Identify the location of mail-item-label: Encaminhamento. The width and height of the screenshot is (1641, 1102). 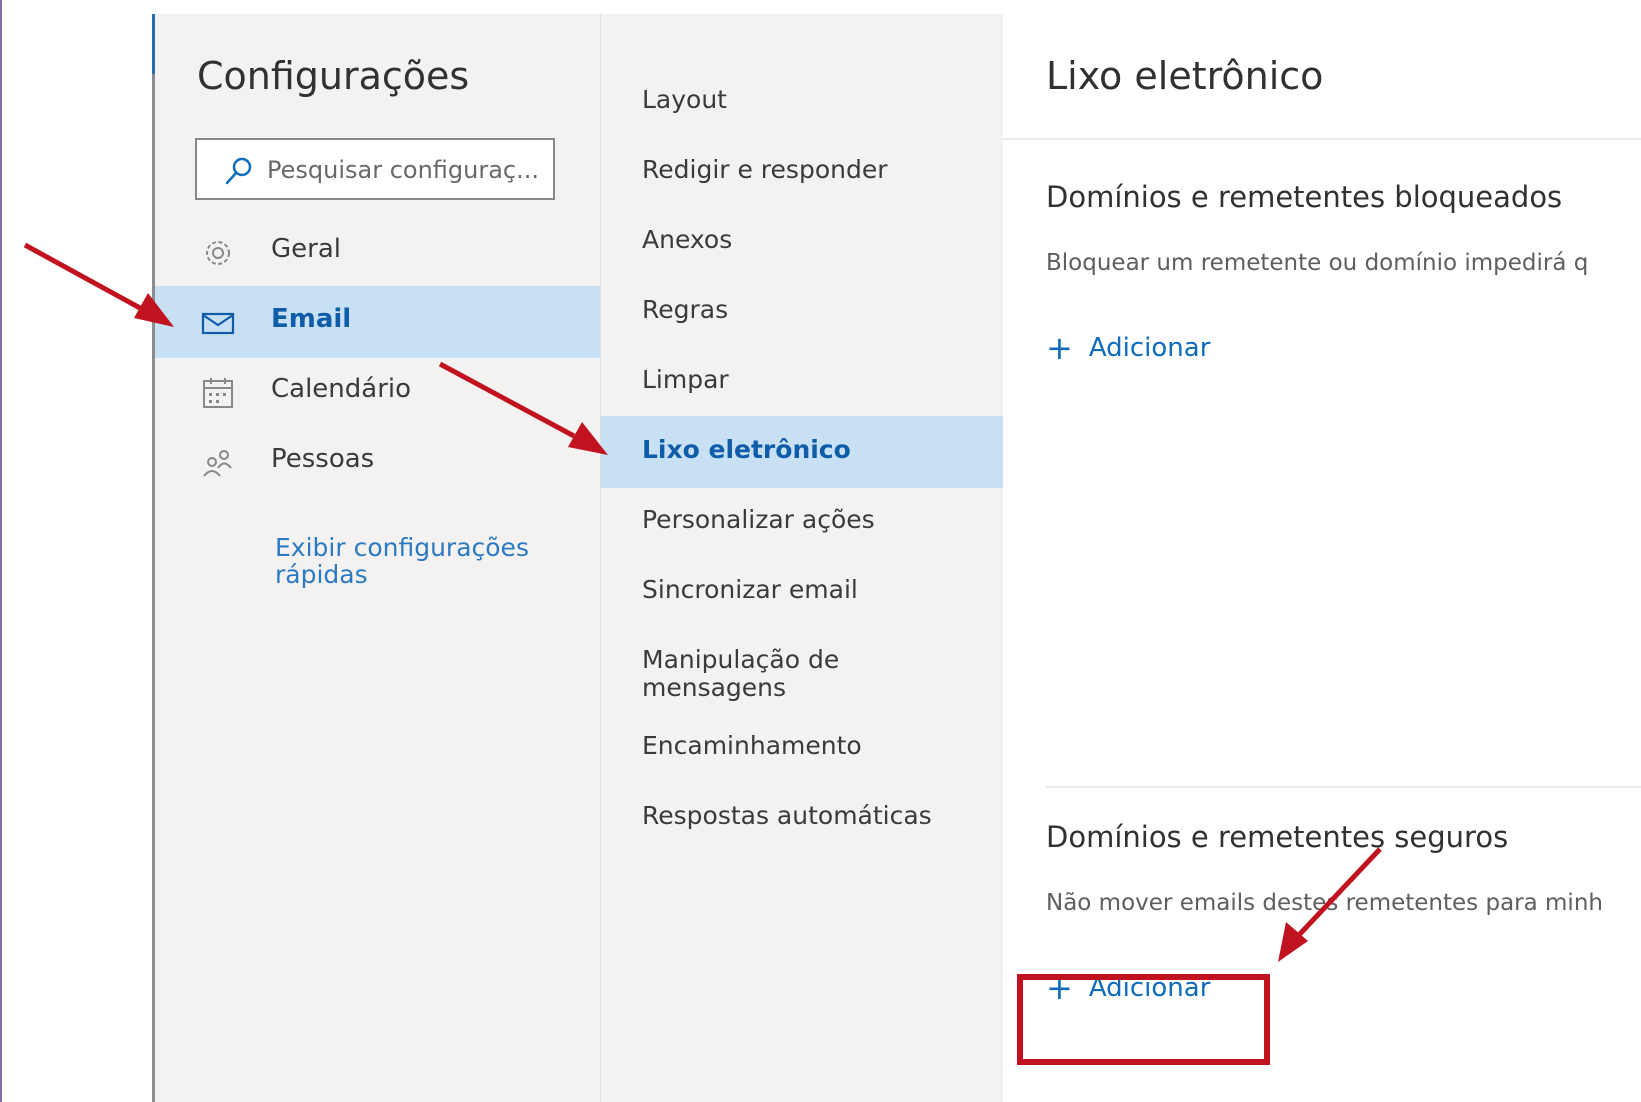
(752, 745).